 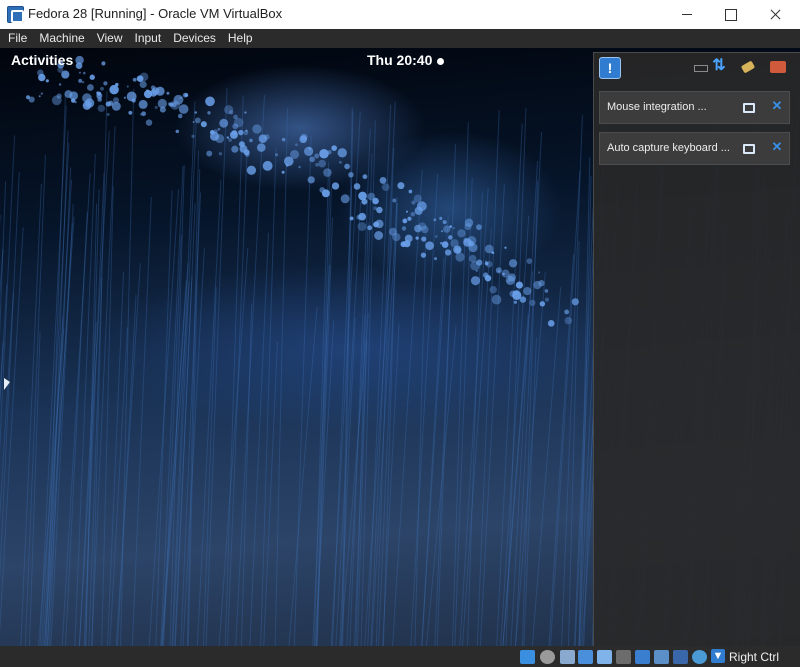 What do you see at coordinates (661, 657) in the screenshot?
I see `video-capture-icon` at bounding box center [661, 657].